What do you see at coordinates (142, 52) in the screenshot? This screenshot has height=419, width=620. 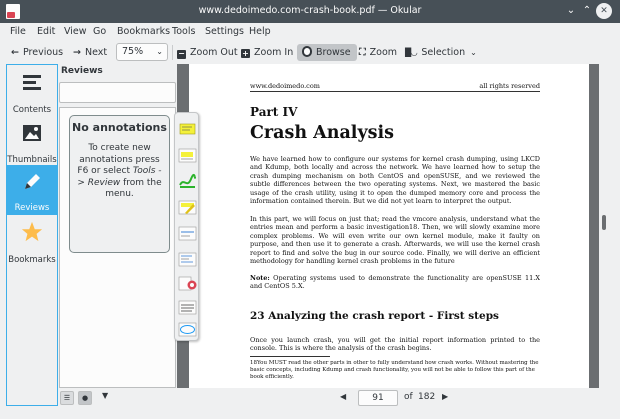 I see `zoom-select: 75% ⌄` at bounding box center [142, 52].